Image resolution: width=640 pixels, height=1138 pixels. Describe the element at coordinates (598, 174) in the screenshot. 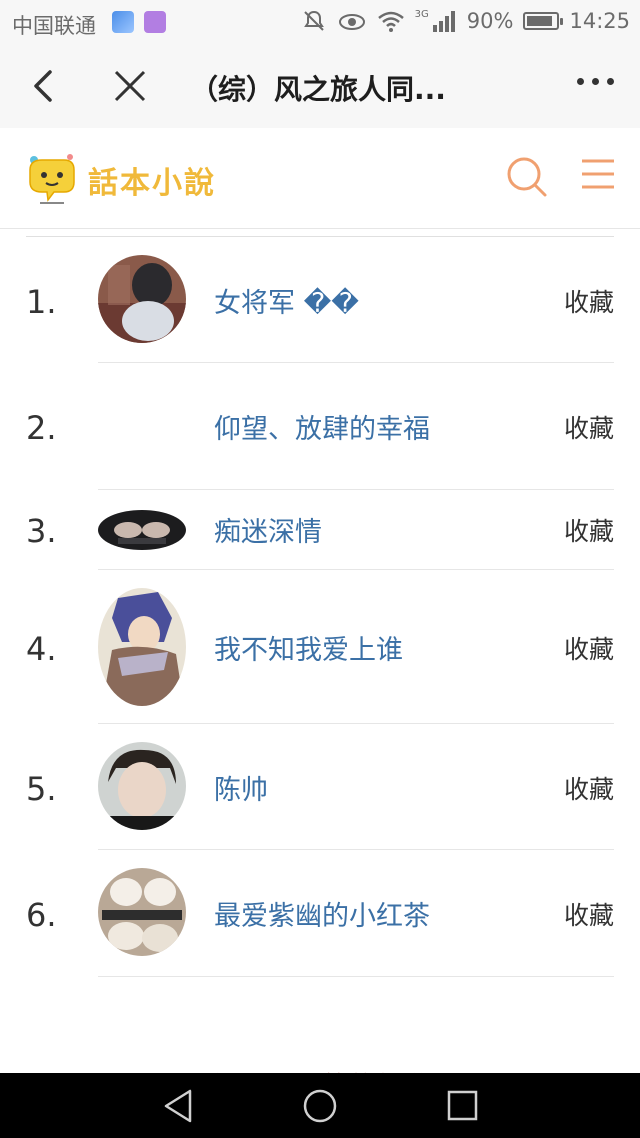

I see `menu-icon` at that location.